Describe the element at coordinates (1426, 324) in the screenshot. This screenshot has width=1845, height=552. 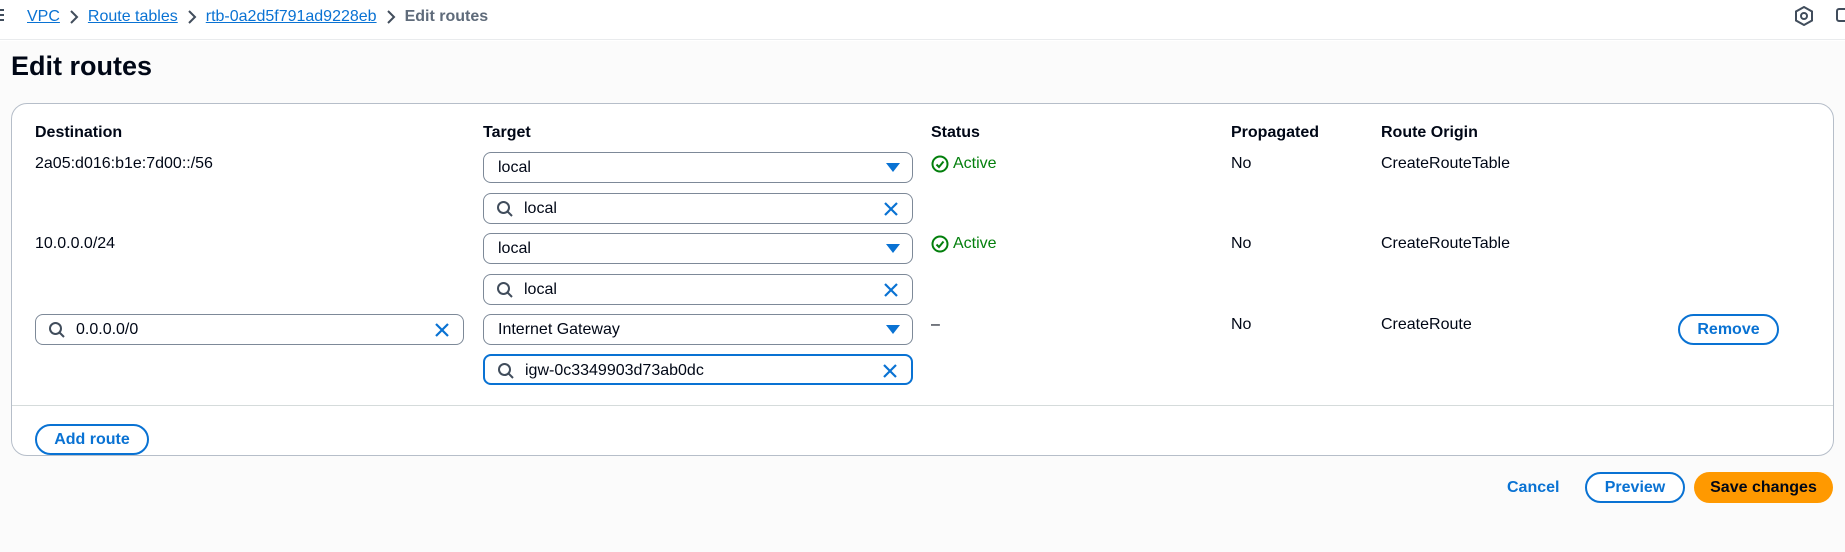
I see `route-origin-cell: CreateRoute` at that location.